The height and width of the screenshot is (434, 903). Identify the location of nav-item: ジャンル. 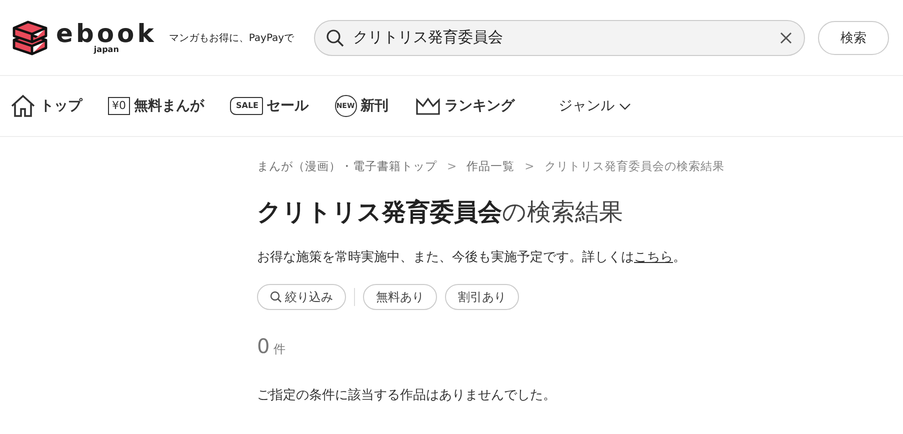
(594, 106).